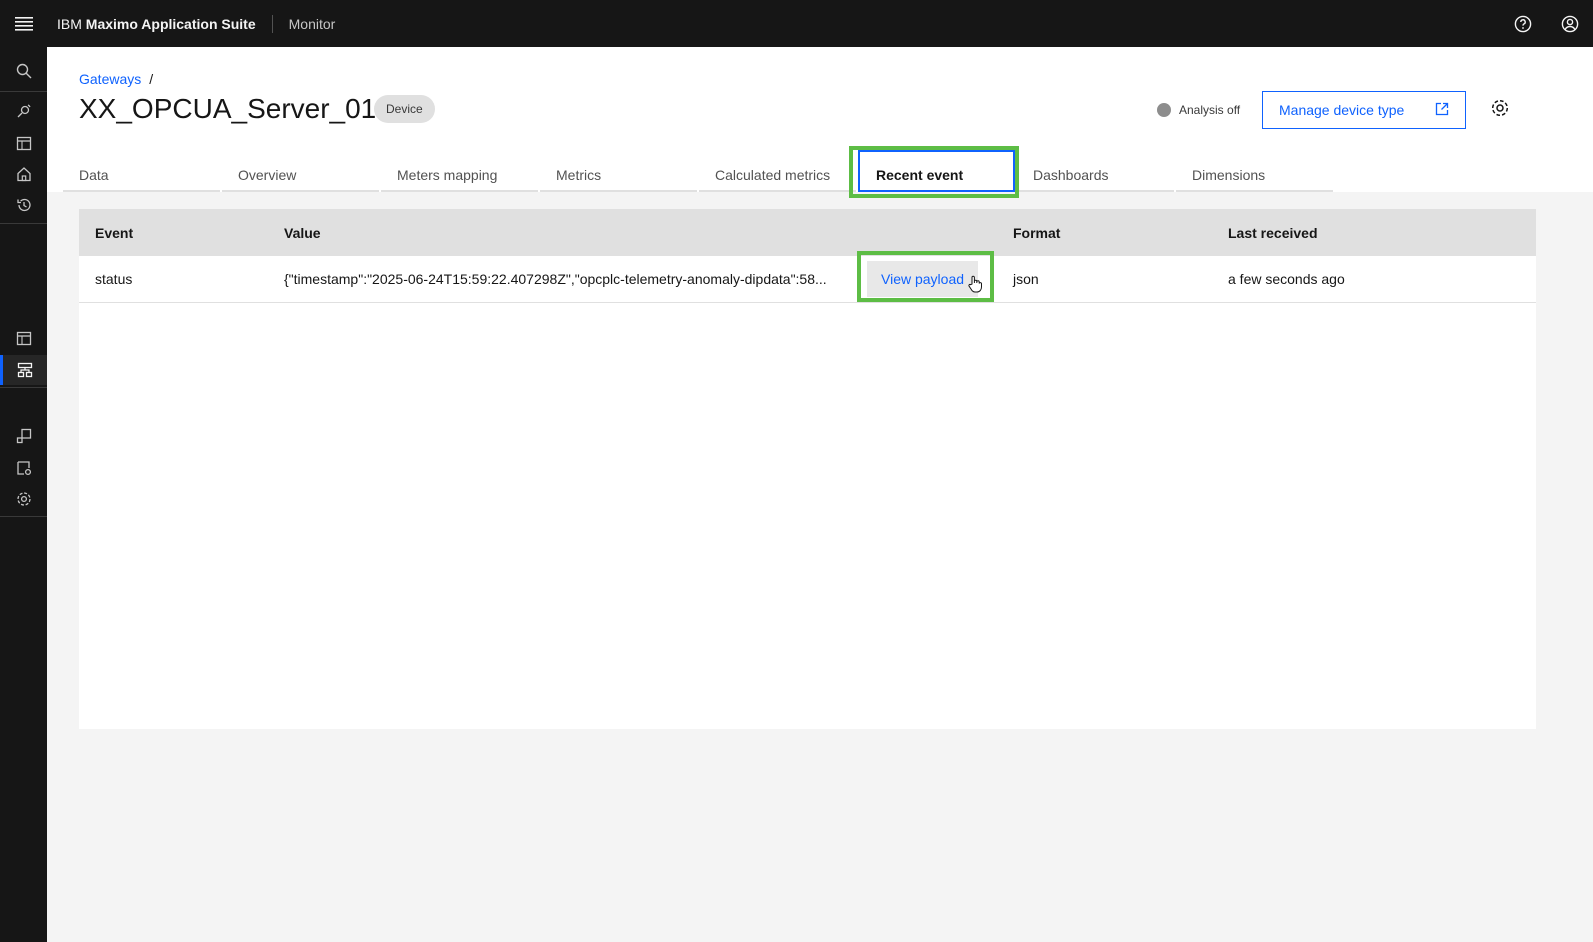 This screenshot has width=1593, height=942. I want to click on brand-name: IBM Maximo Application Suite, so click(156, 24).